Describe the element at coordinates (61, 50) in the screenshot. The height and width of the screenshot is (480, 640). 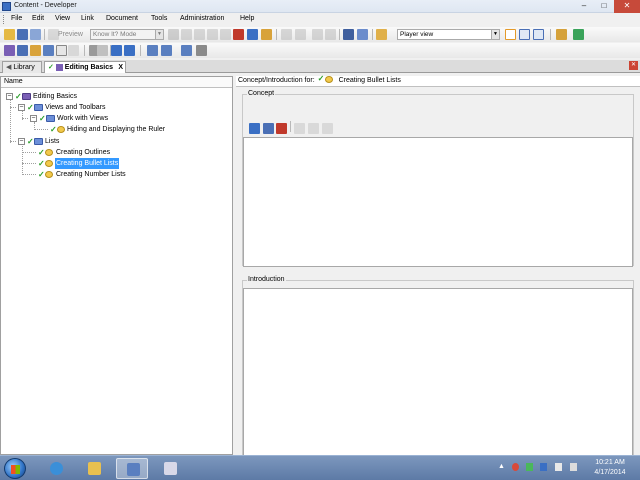
I see `help-icon` at that location.